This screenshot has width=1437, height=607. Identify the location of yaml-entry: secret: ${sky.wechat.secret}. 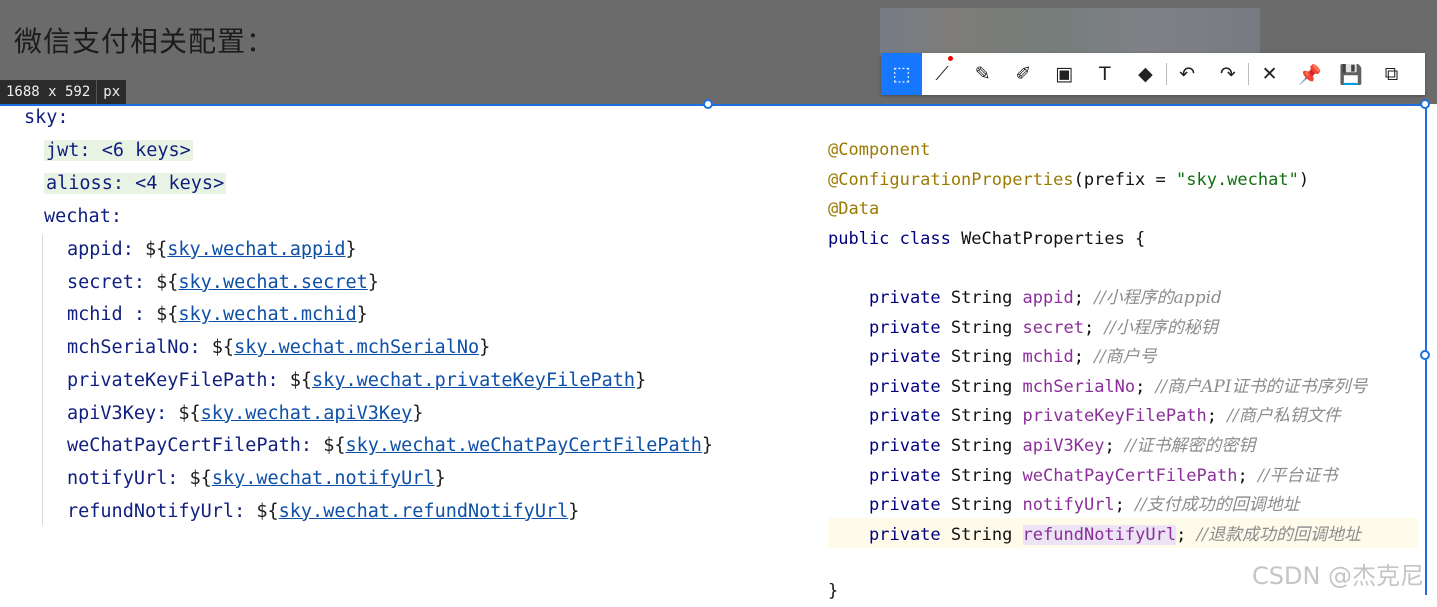
(223, 283).